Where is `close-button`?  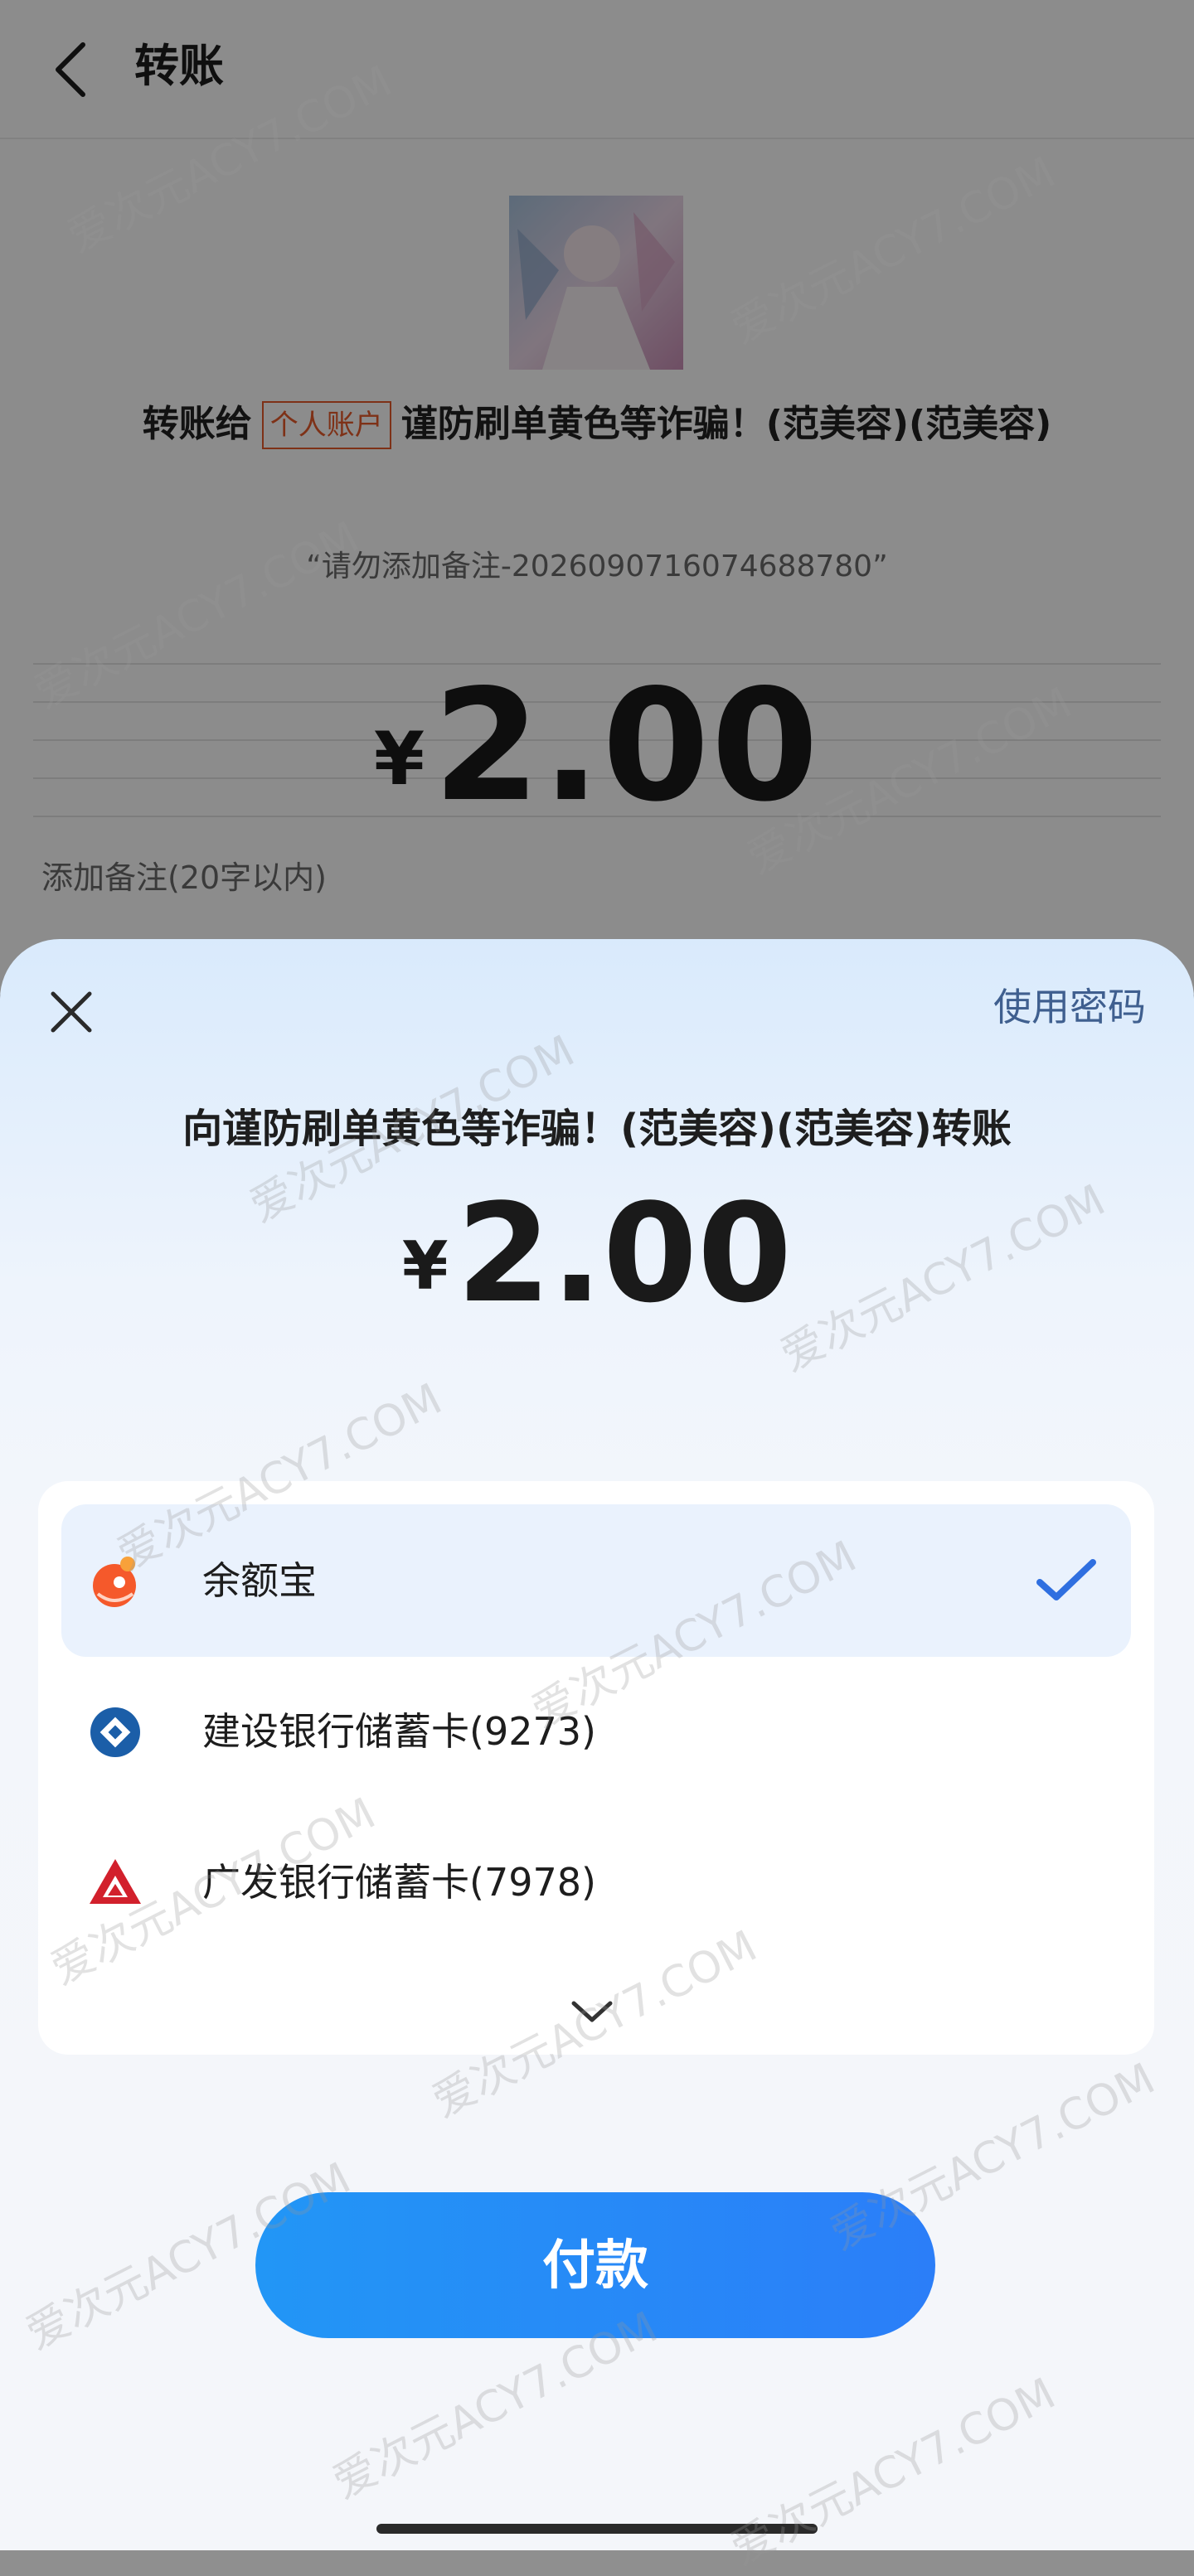 close-button is located at coordinates (71, 1012).